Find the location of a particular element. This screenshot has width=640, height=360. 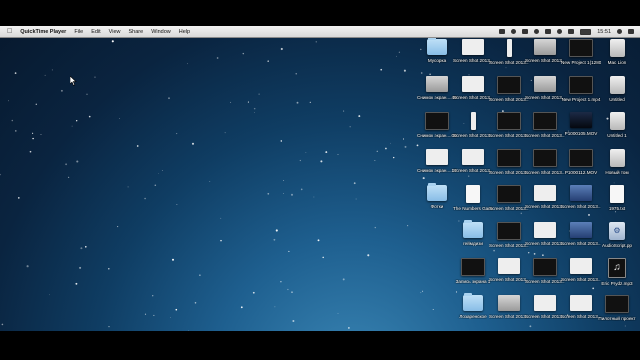

desktop-icon-label: Screen Shot 2013....12.19 is located at coordinates (509, 62).